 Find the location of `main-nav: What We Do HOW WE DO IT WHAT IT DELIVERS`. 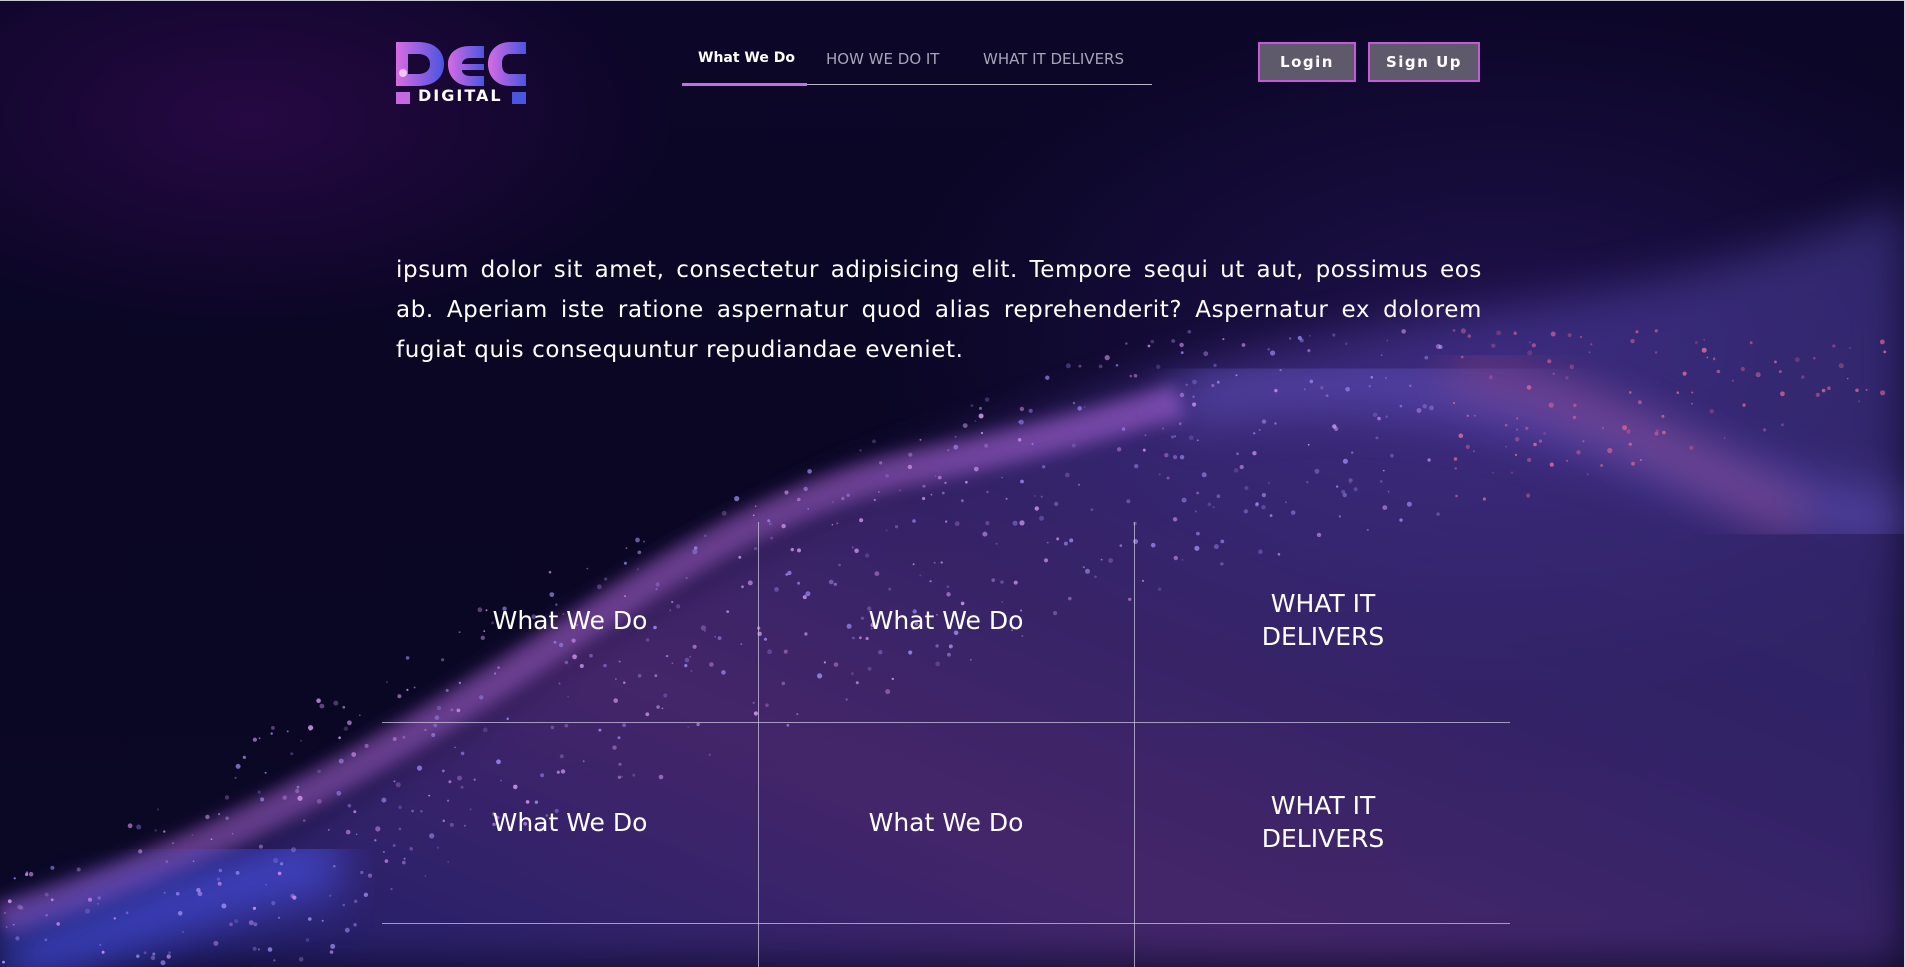

main-nav: What We Do HOW WE DO IT WHAT IT DELIVERS is located at coordinates (917, 63).